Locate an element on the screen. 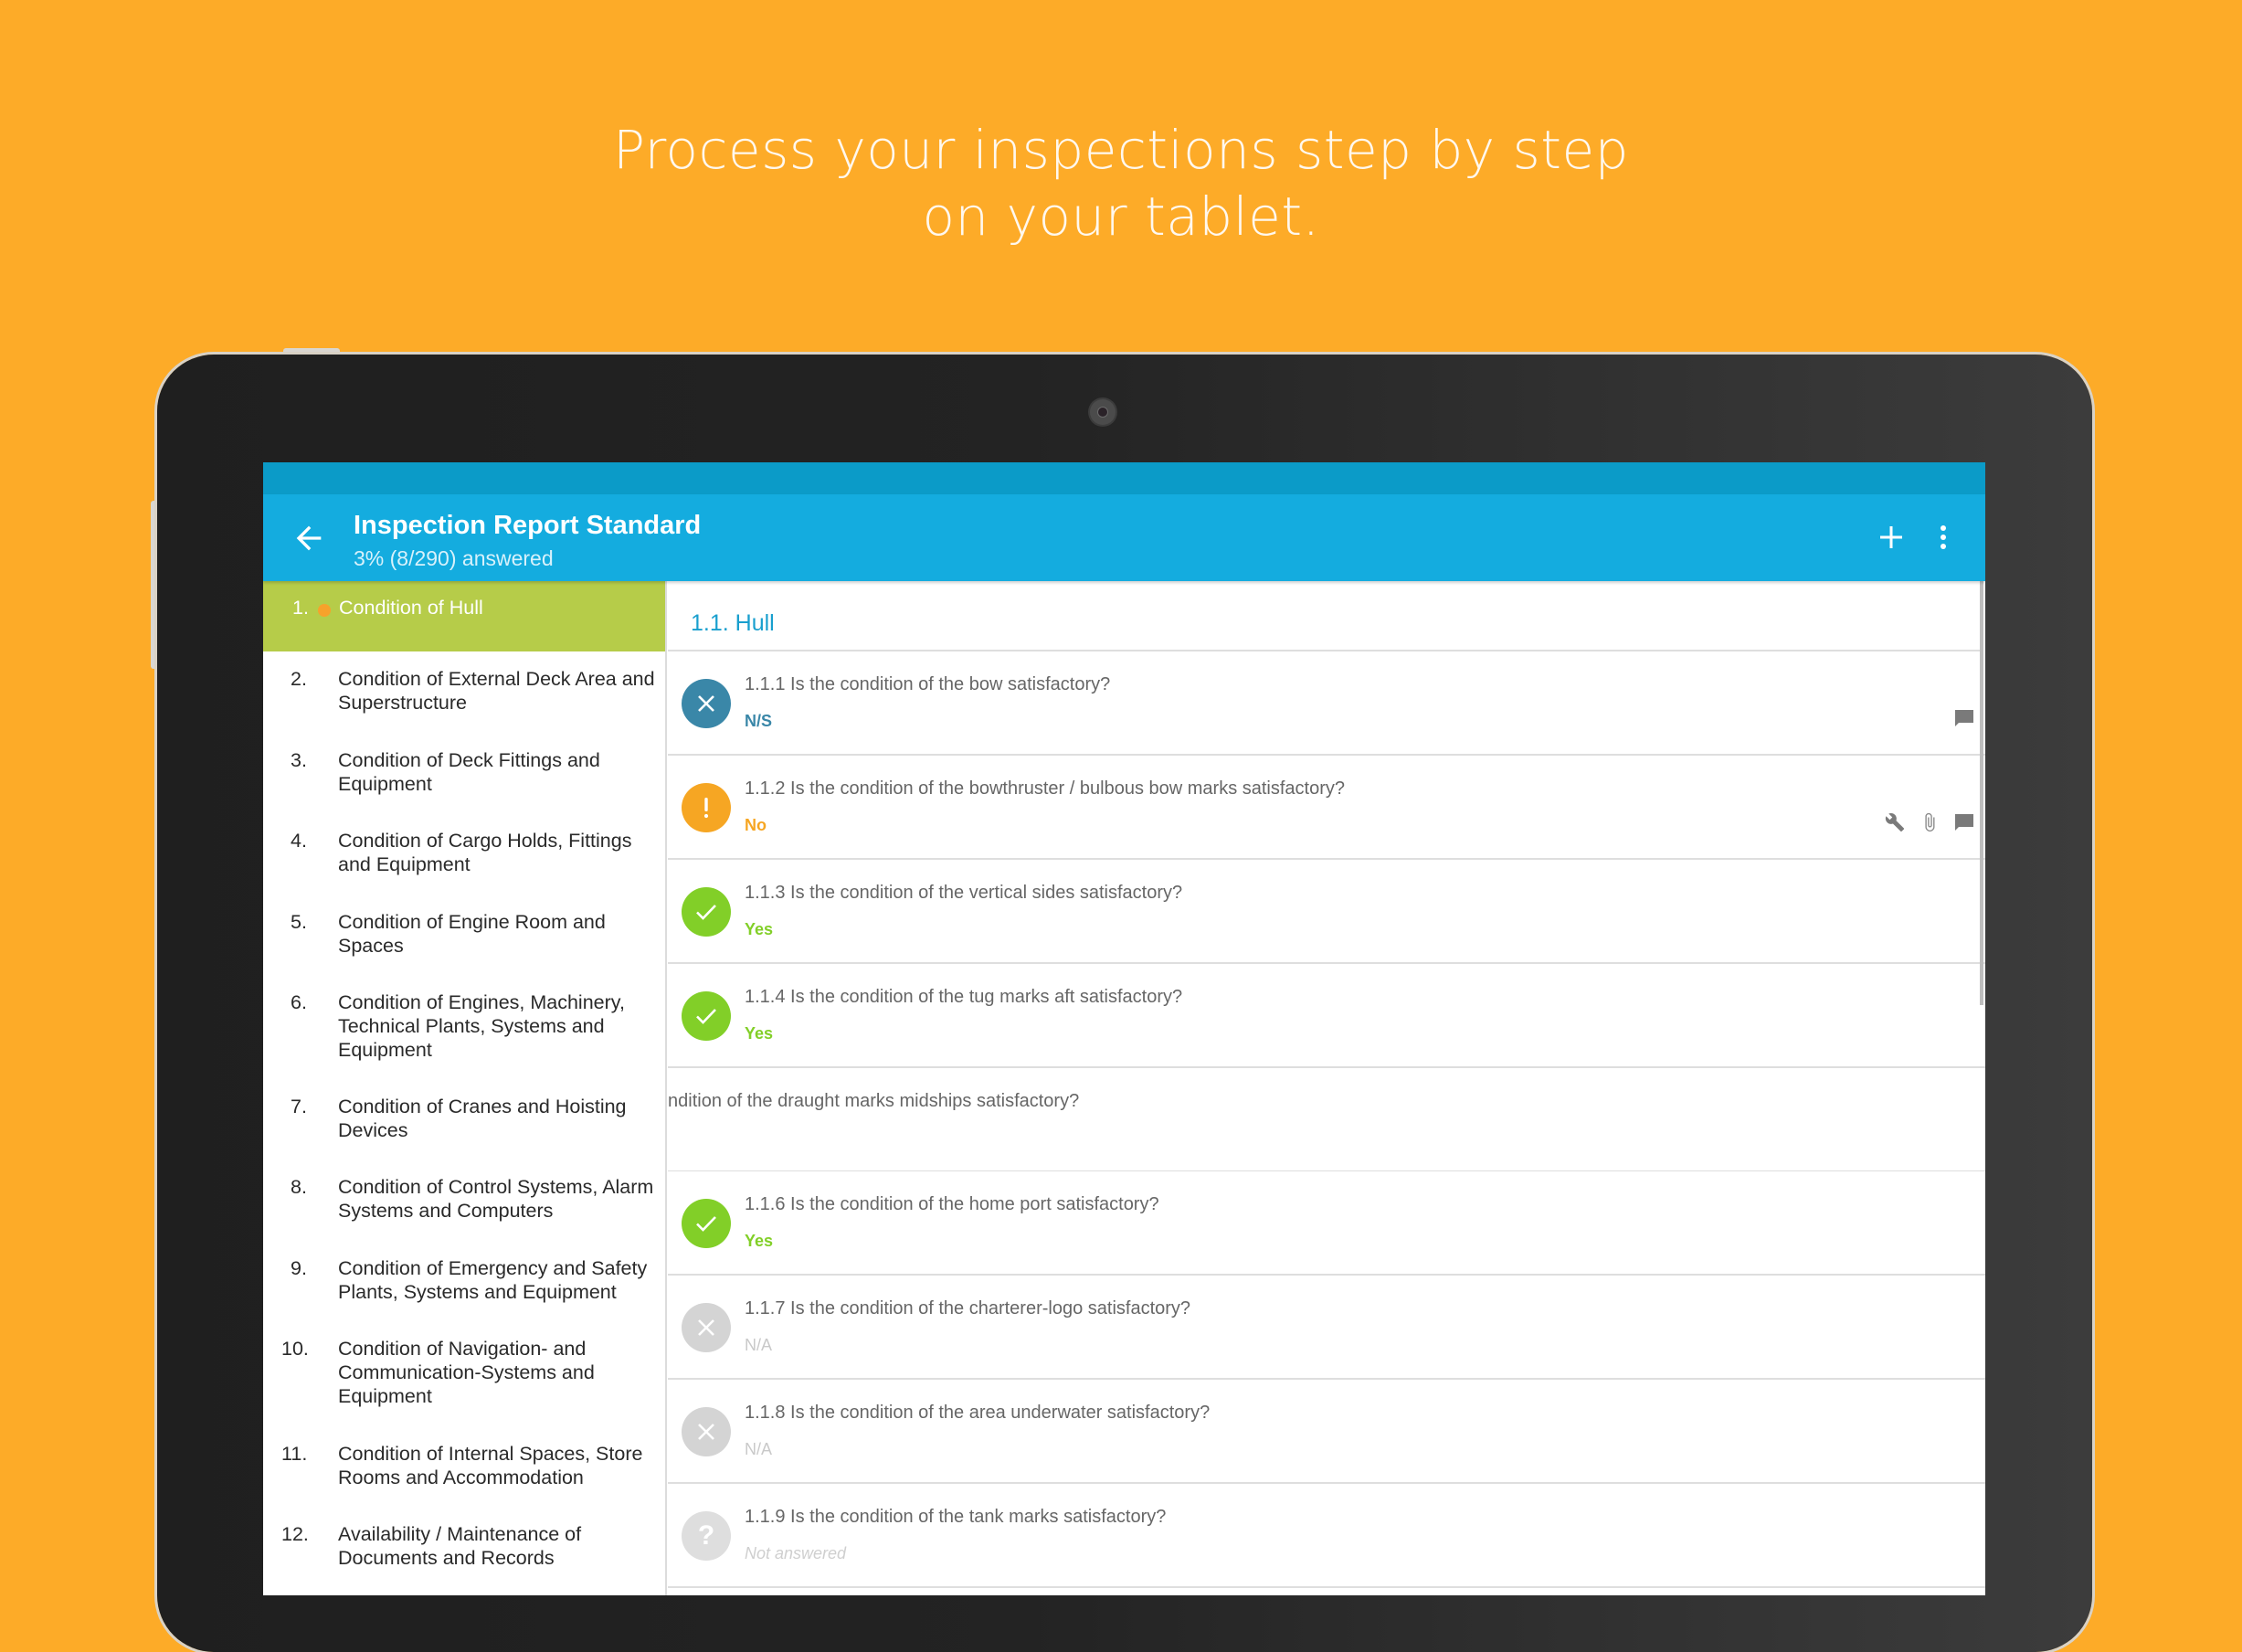 The image size is (2242, 1652). section-title: 1.1. Hull is located at coordinates (733, 623).